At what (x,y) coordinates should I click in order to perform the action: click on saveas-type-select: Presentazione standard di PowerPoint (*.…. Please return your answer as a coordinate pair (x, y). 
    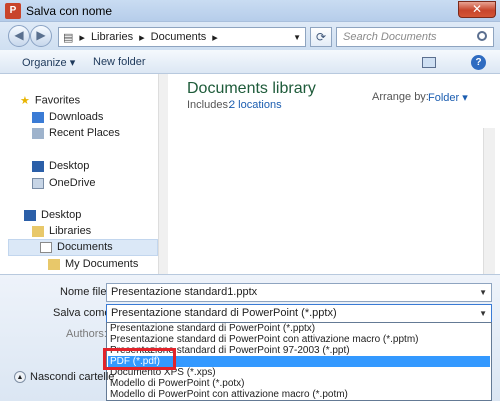
    Looking at the image, I should click on (299, 313).